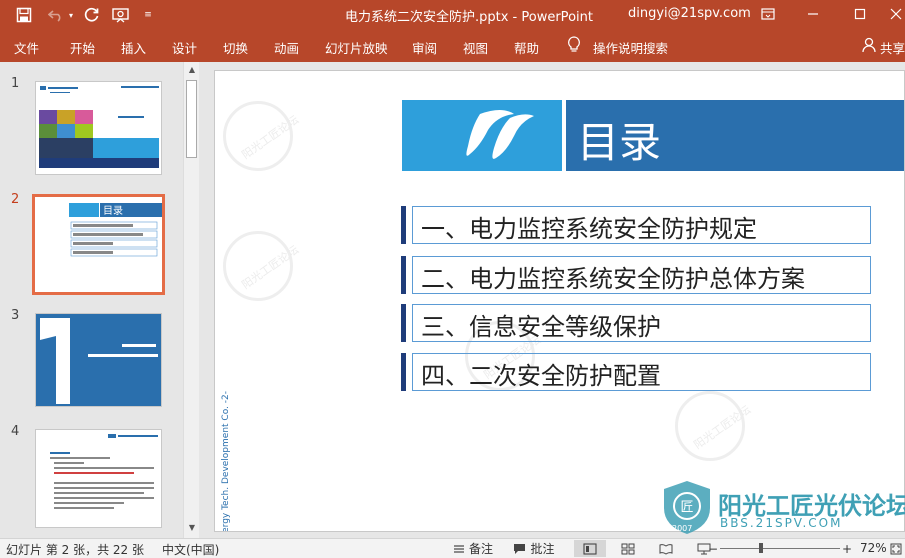  I want to click on toc-box: 二、电力监控系统安全防护总体方案, so click(641, 275).